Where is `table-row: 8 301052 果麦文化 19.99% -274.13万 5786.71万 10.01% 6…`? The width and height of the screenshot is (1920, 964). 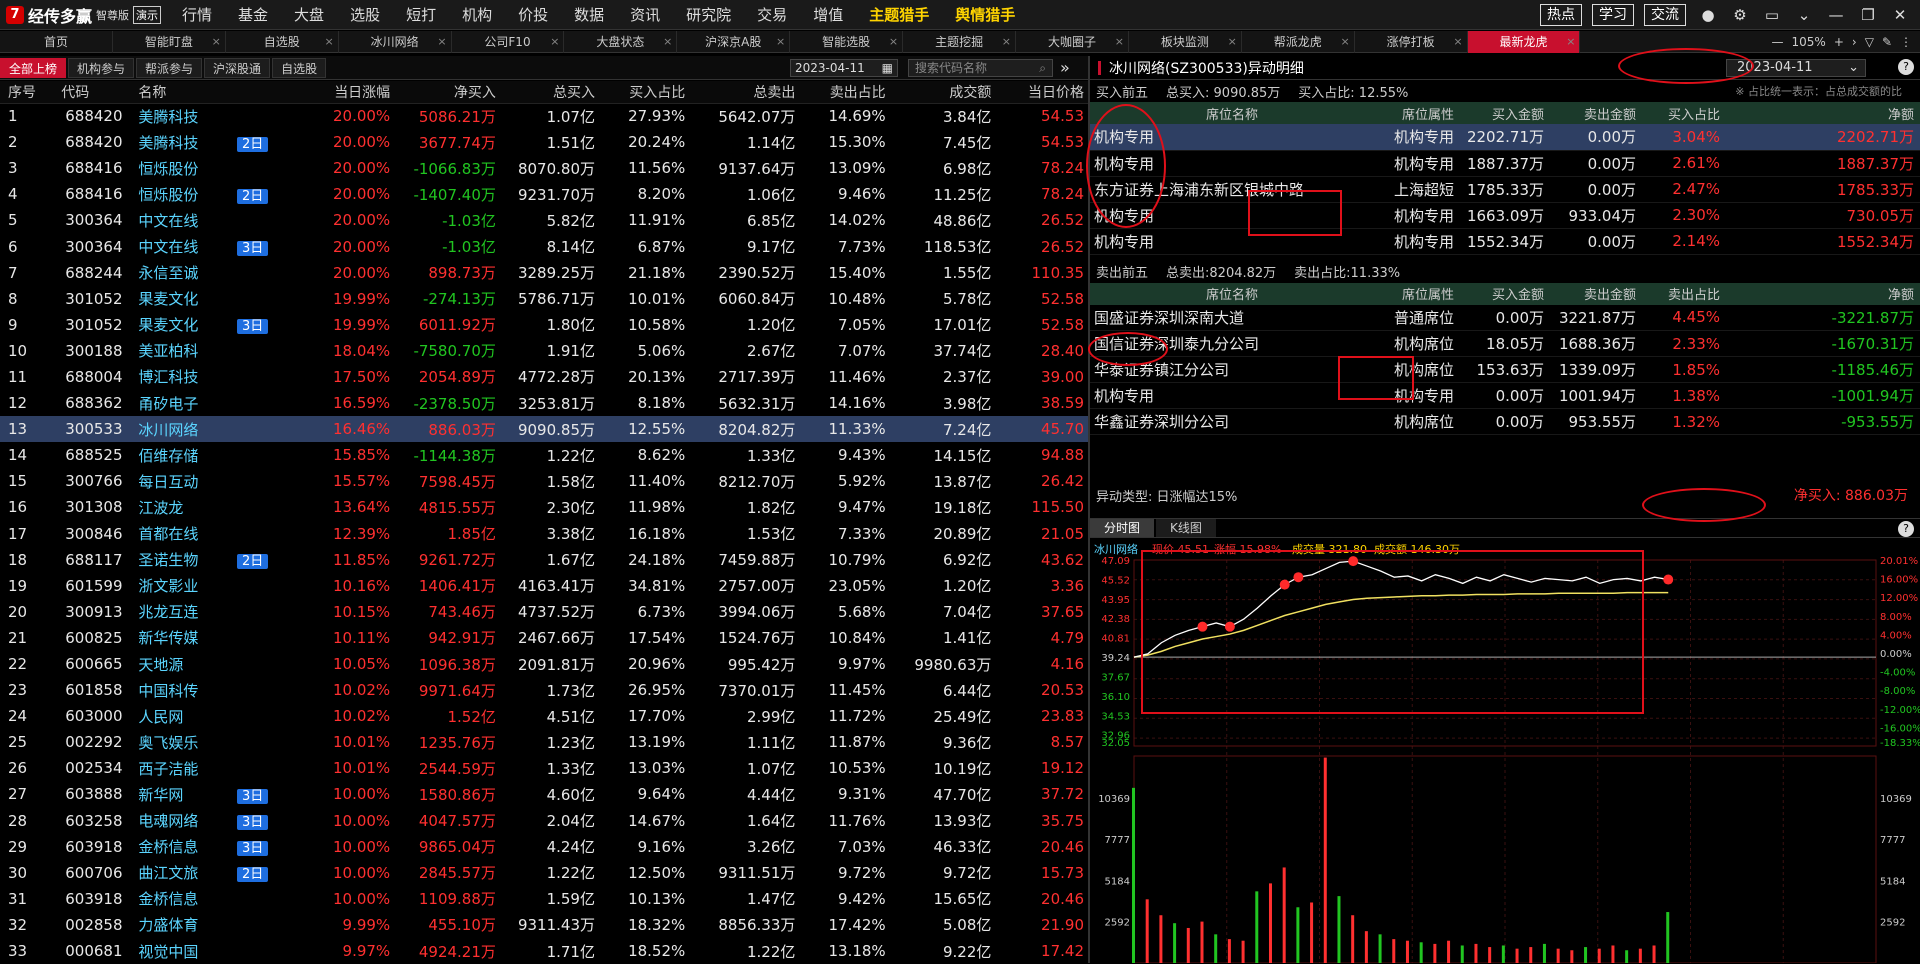
table-row: 8 301052 果麦文化 19.99% -274.13万 5786.71万 10.01% 6… is located at coordinates (544, 299).